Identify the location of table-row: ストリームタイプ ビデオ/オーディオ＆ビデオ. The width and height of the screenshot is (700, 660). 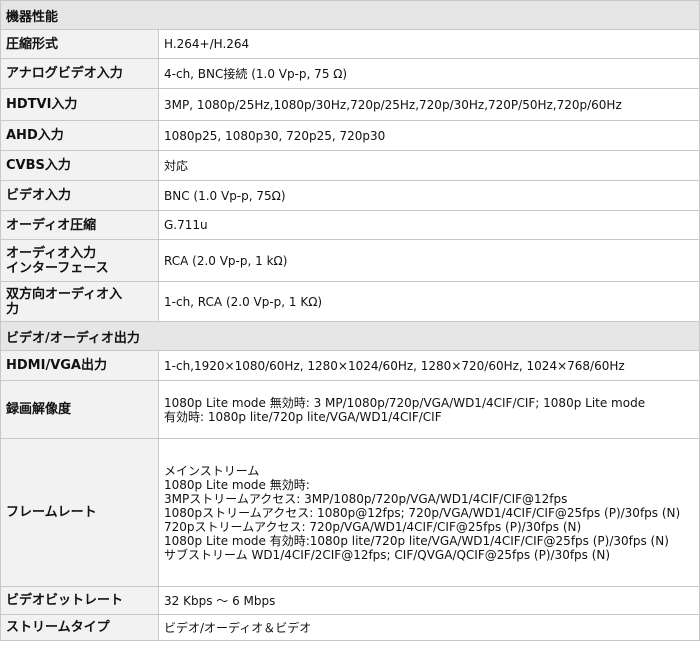
(350, 627).